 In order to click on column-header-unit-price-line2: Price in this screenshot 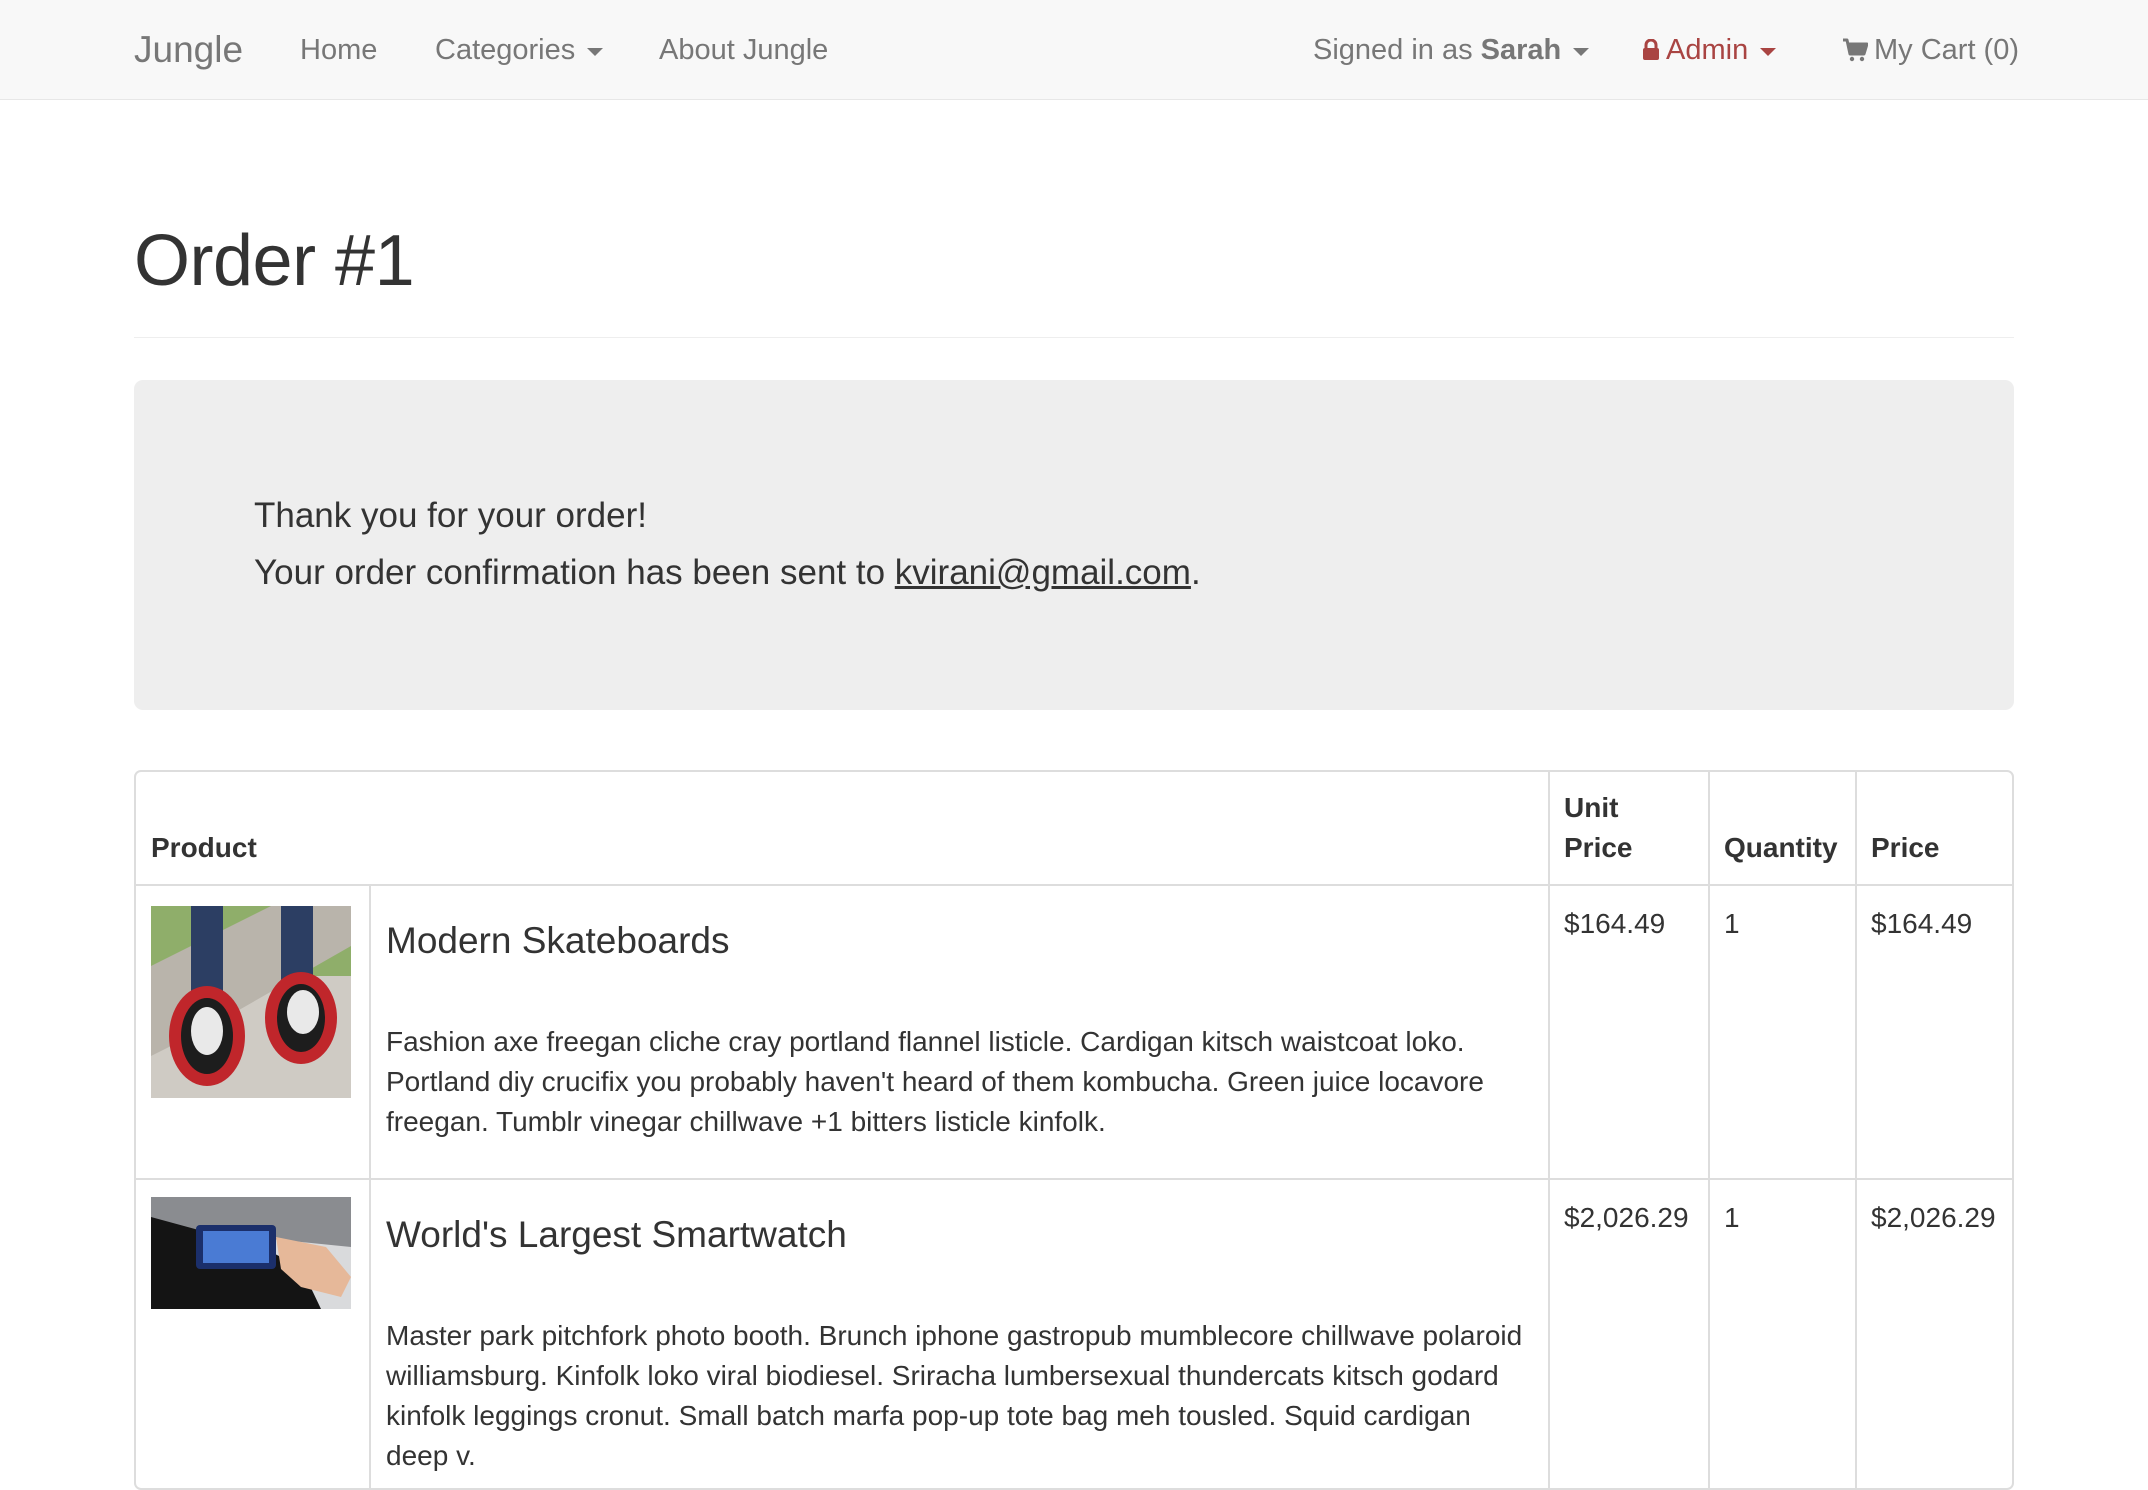, I will do `click(1598, 847)`.